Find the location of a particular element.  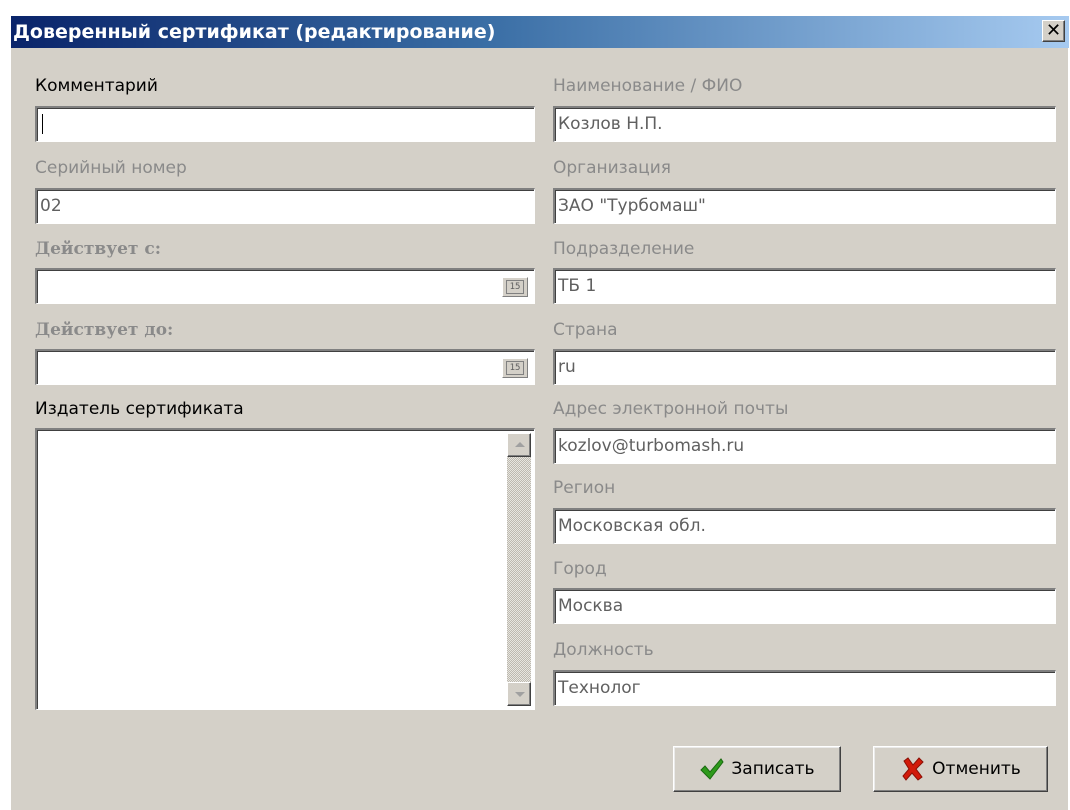

name-label: Наименование / ФИО is located at coordinates (648, 86).